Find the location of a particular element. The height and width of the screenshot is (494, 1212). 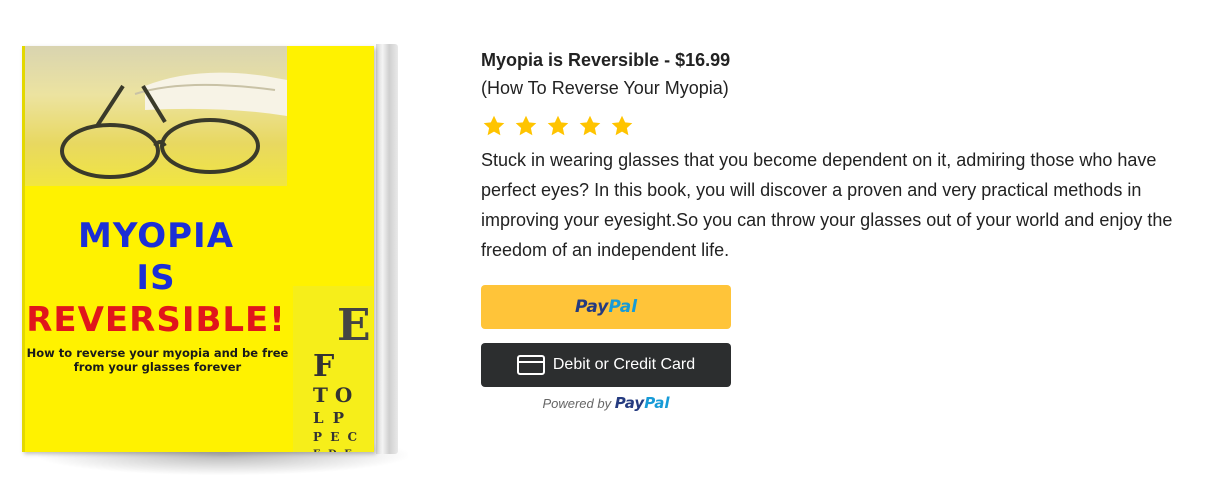

card-button-label: Debit or Credit Card is located at coordinates (624, 364).